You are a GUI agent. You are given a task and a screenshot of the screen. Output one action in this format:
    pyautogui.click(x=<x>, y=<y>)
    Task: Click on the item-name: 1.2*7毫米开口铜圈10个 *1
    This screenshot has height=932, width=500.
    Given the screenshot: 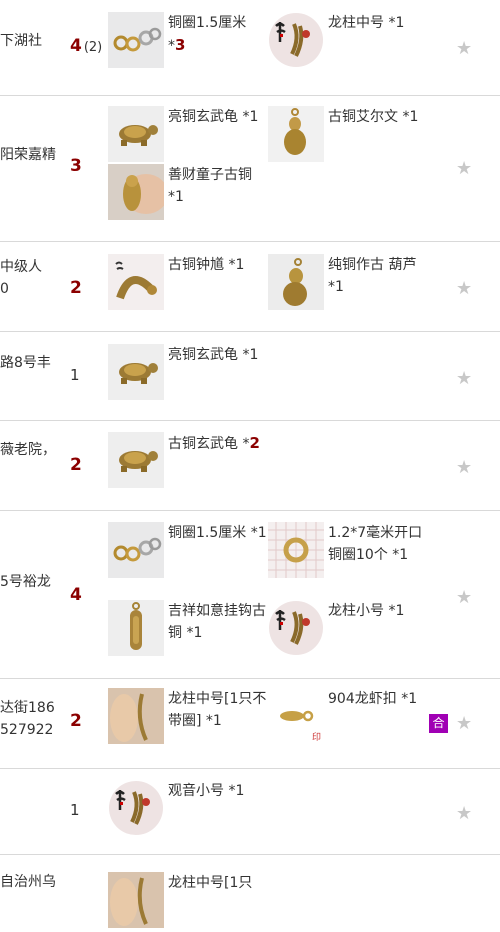 What is the action you would take?
    pyautogui.click(x=378, y=544)
    